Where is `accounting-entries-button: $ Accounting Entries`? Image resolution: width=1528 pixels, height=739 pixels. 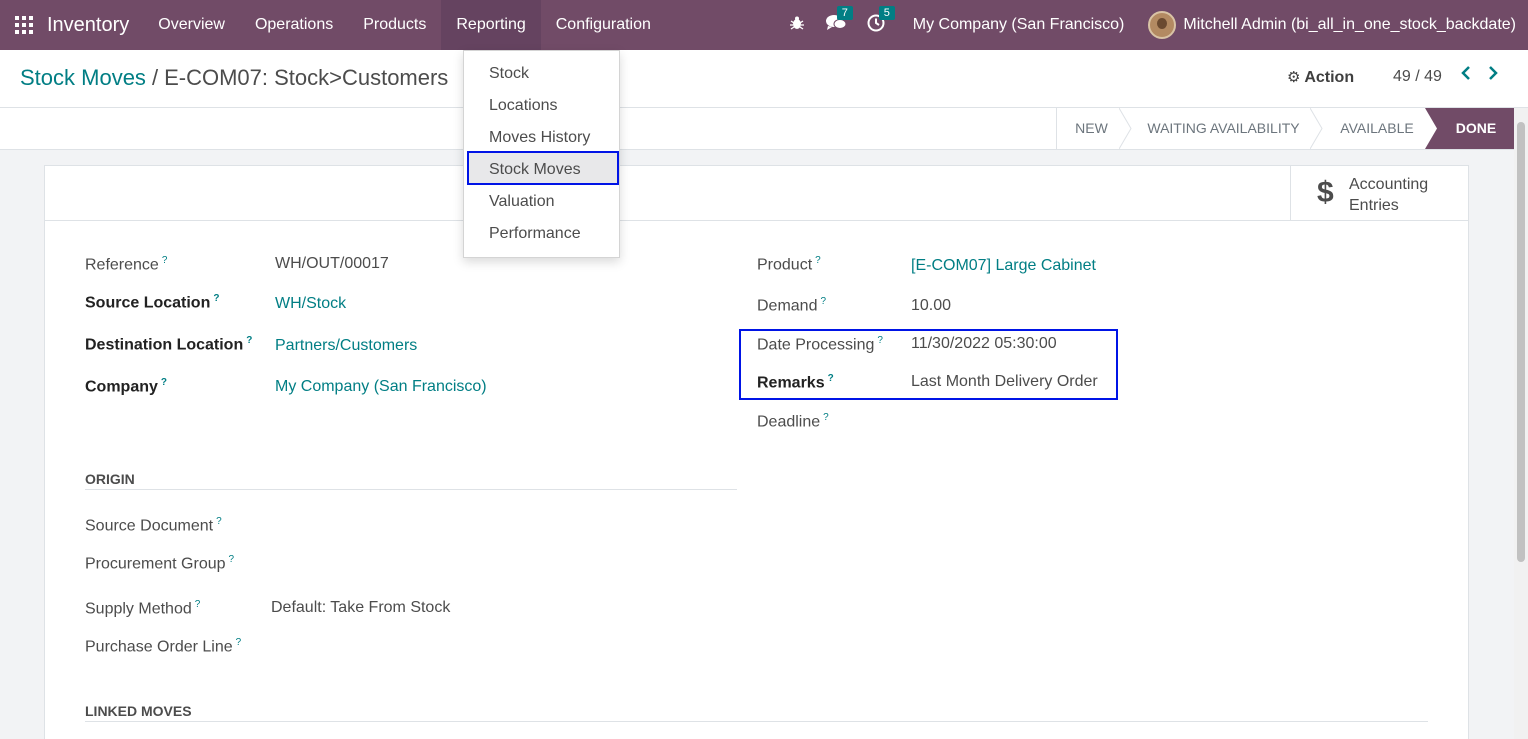 accounting-entries-button: $ Accounting Entries is located at coordinates (1379, 193).